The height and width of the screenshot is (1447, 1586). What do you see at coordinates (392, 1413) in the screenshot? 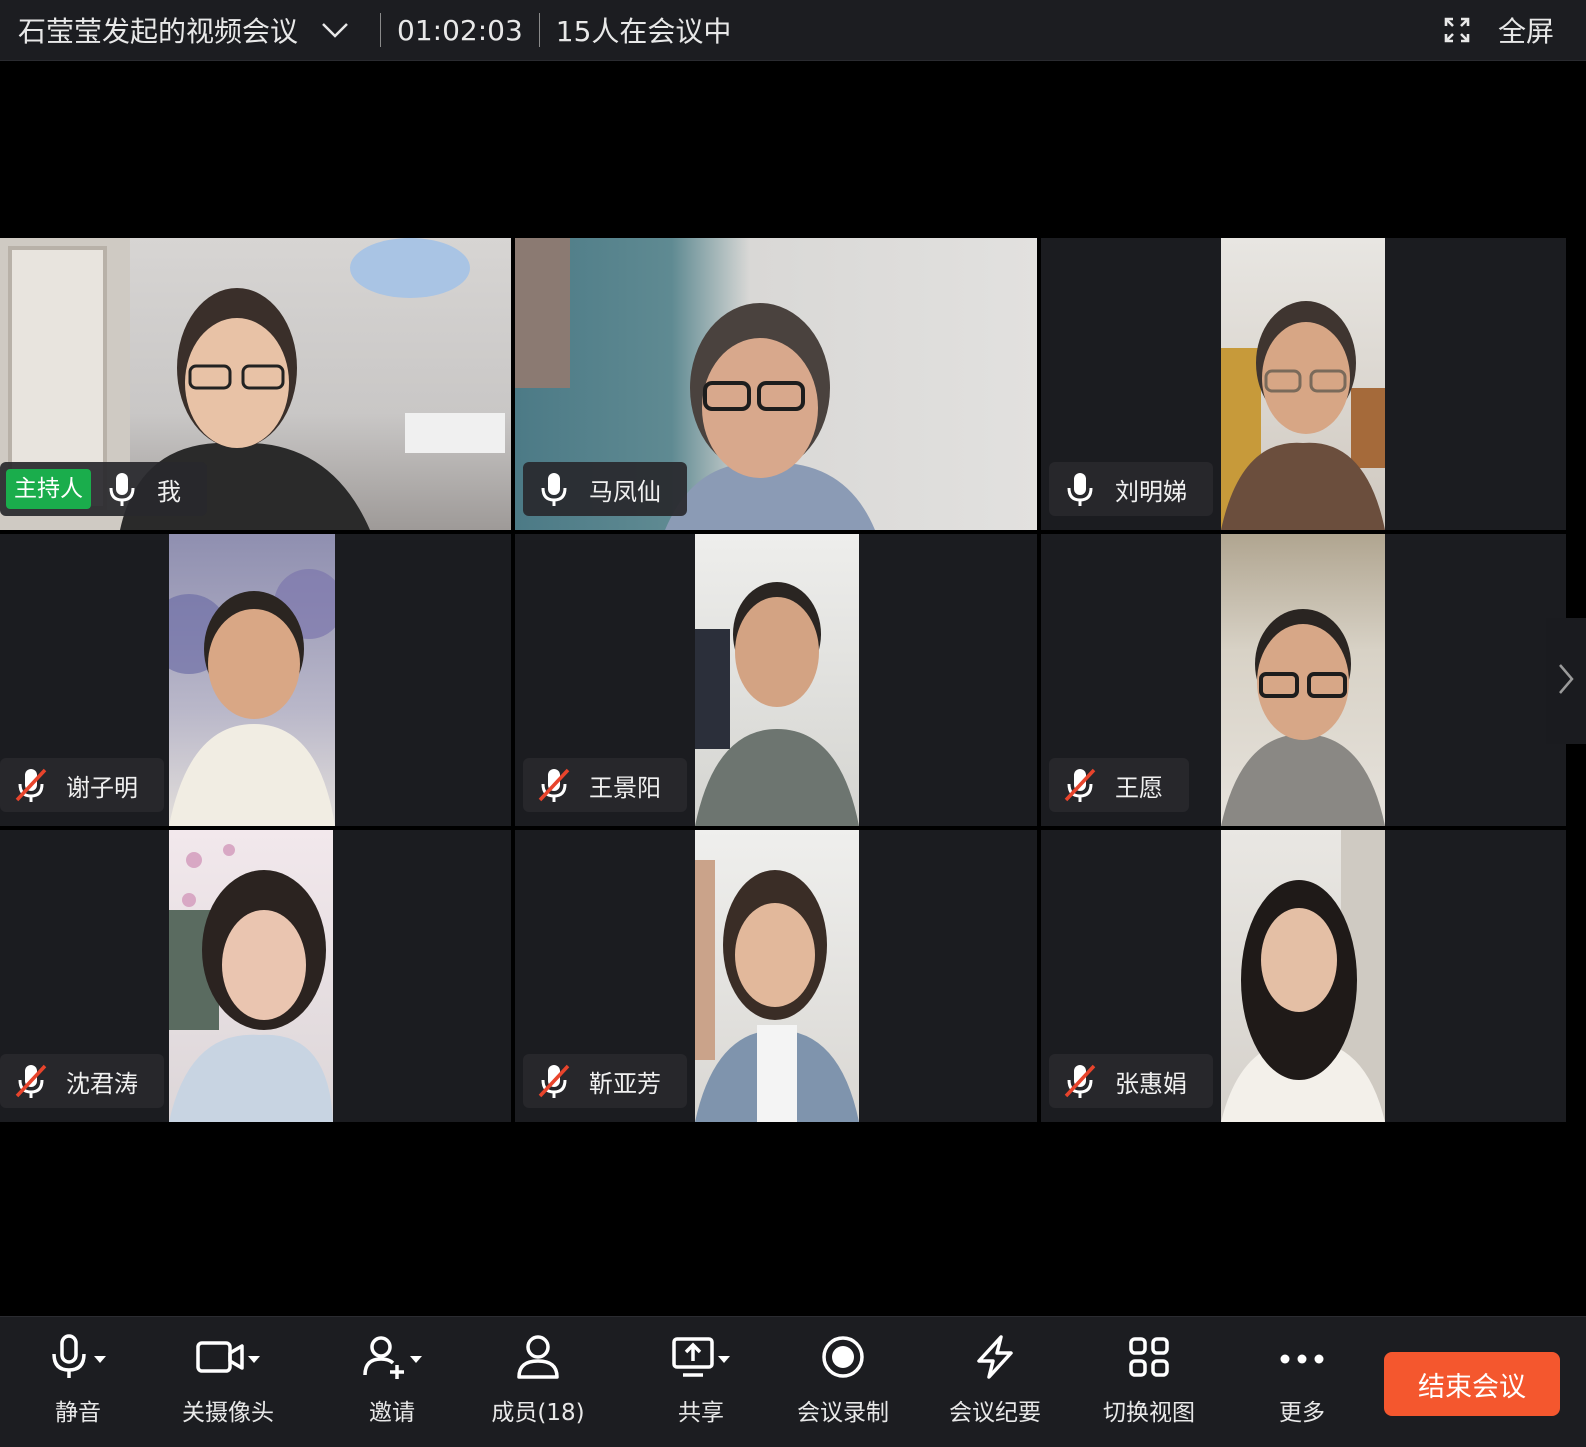
I see `invite-label: 邀请` at bounding box center [392, 1413].